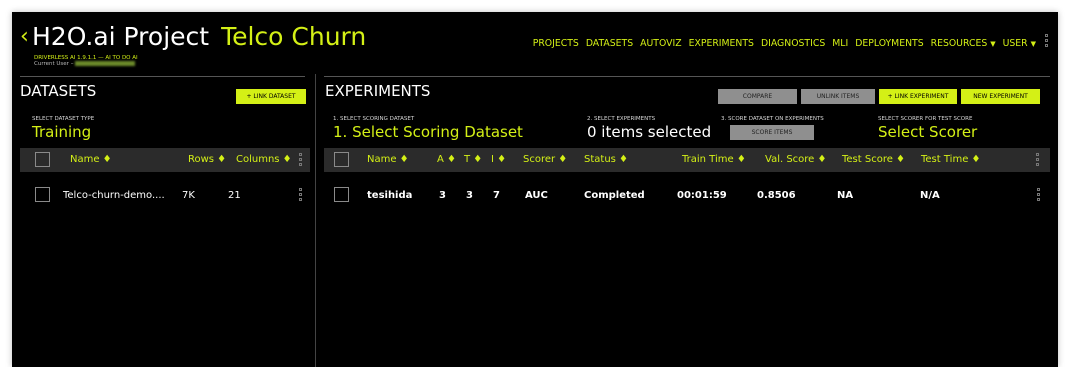 The height and width of the screenshot is (367, 1070). What do you see at coordinates (473, 159) in the screenshot?
I see `col-t: T ♦` at bounding box center [473, 159].